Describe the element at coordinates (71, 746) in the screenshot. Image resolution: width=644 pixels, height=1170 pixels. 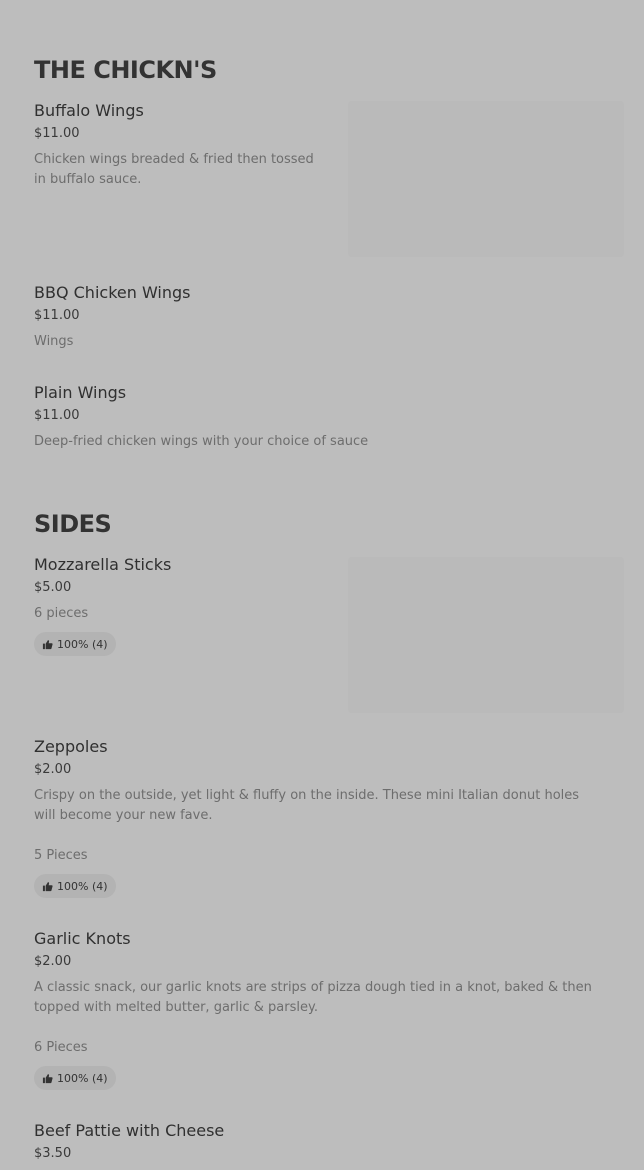
I see `item-name: Zeppoles` at that location.